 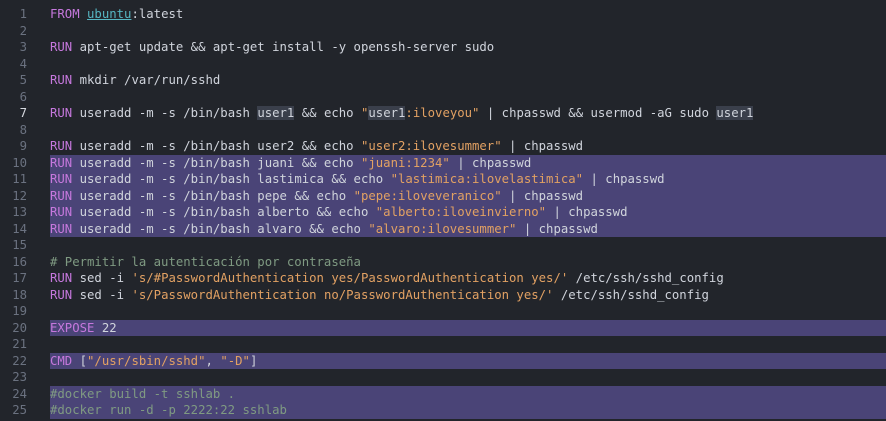 I want to click on code-line: 21, so click(x=443, y=344).